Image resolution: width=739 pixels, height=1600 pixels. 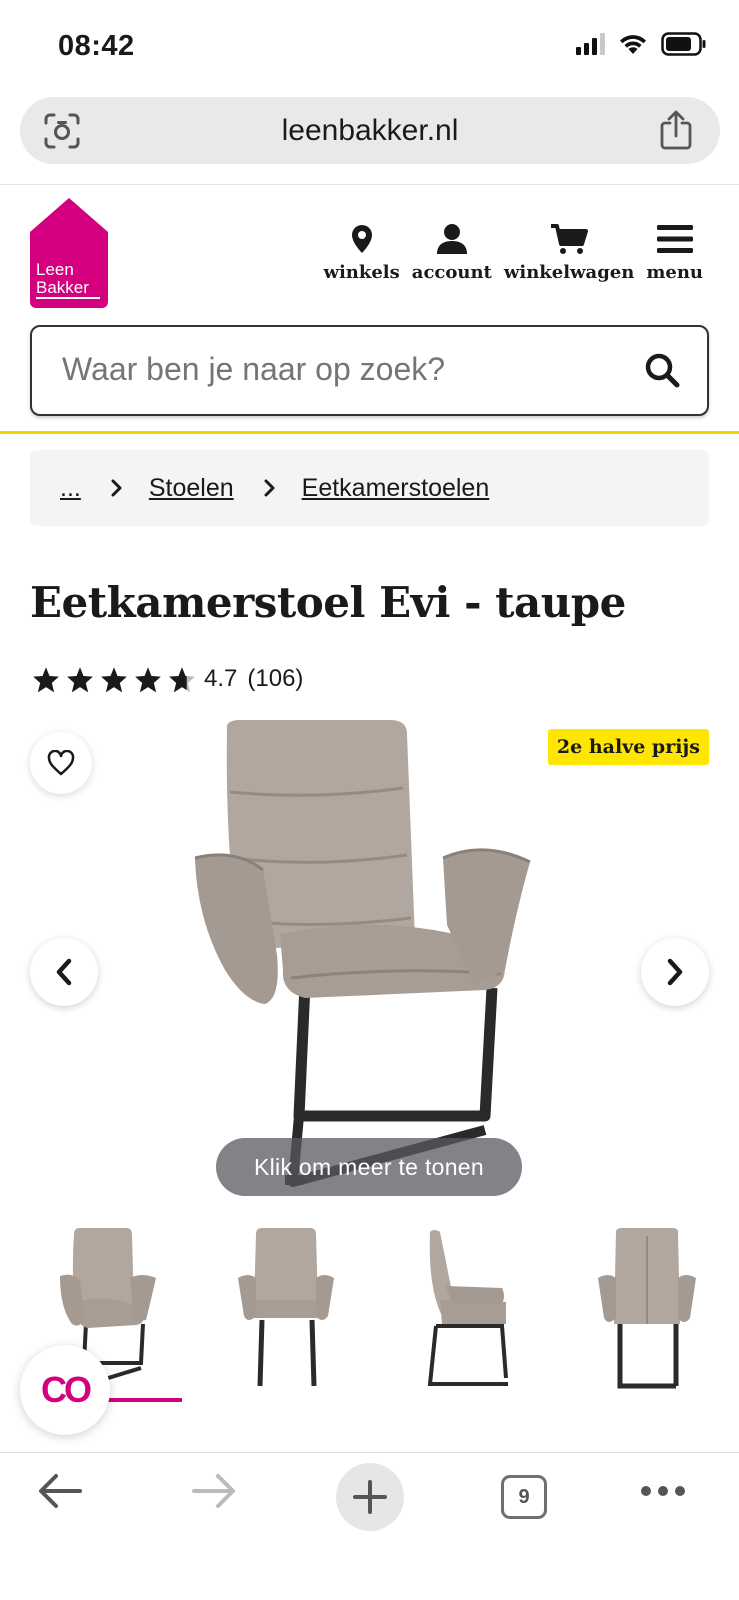 I want to click on logo-text-bakker: Bakker, so click(x=62, y=287).